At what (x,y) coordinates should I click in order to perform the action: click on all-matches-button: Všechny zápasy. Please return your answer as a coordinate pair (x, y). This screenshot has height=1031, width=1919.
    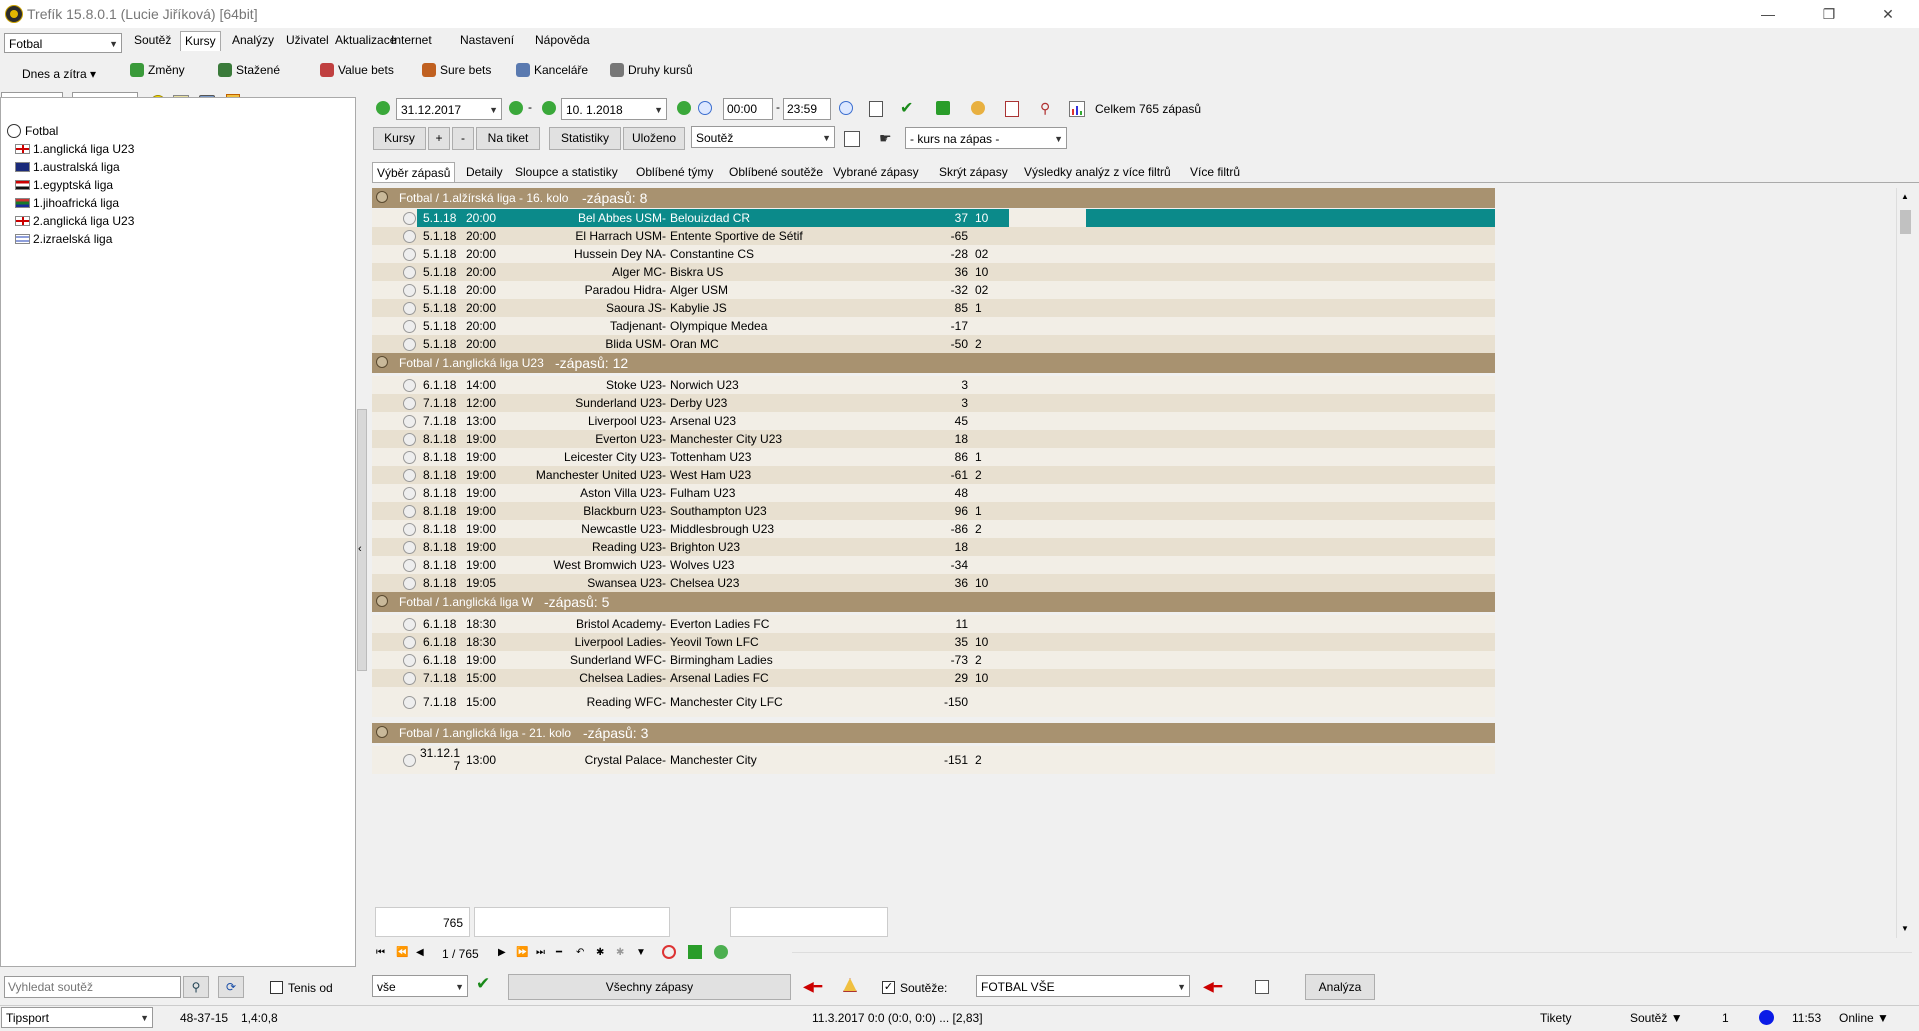
    Looking at the image, I should click on (649, 987).